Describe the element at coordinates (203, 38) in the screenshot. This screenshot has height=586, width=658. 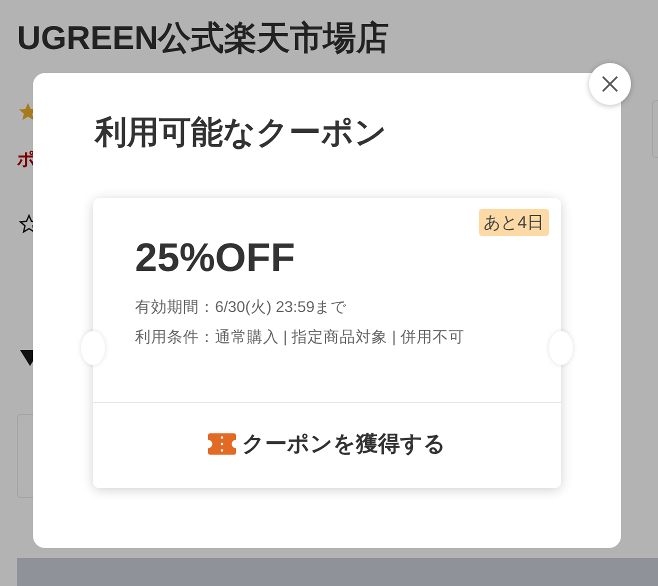
I see `shop-title: UGREEN公式楽天市場店` at that location.